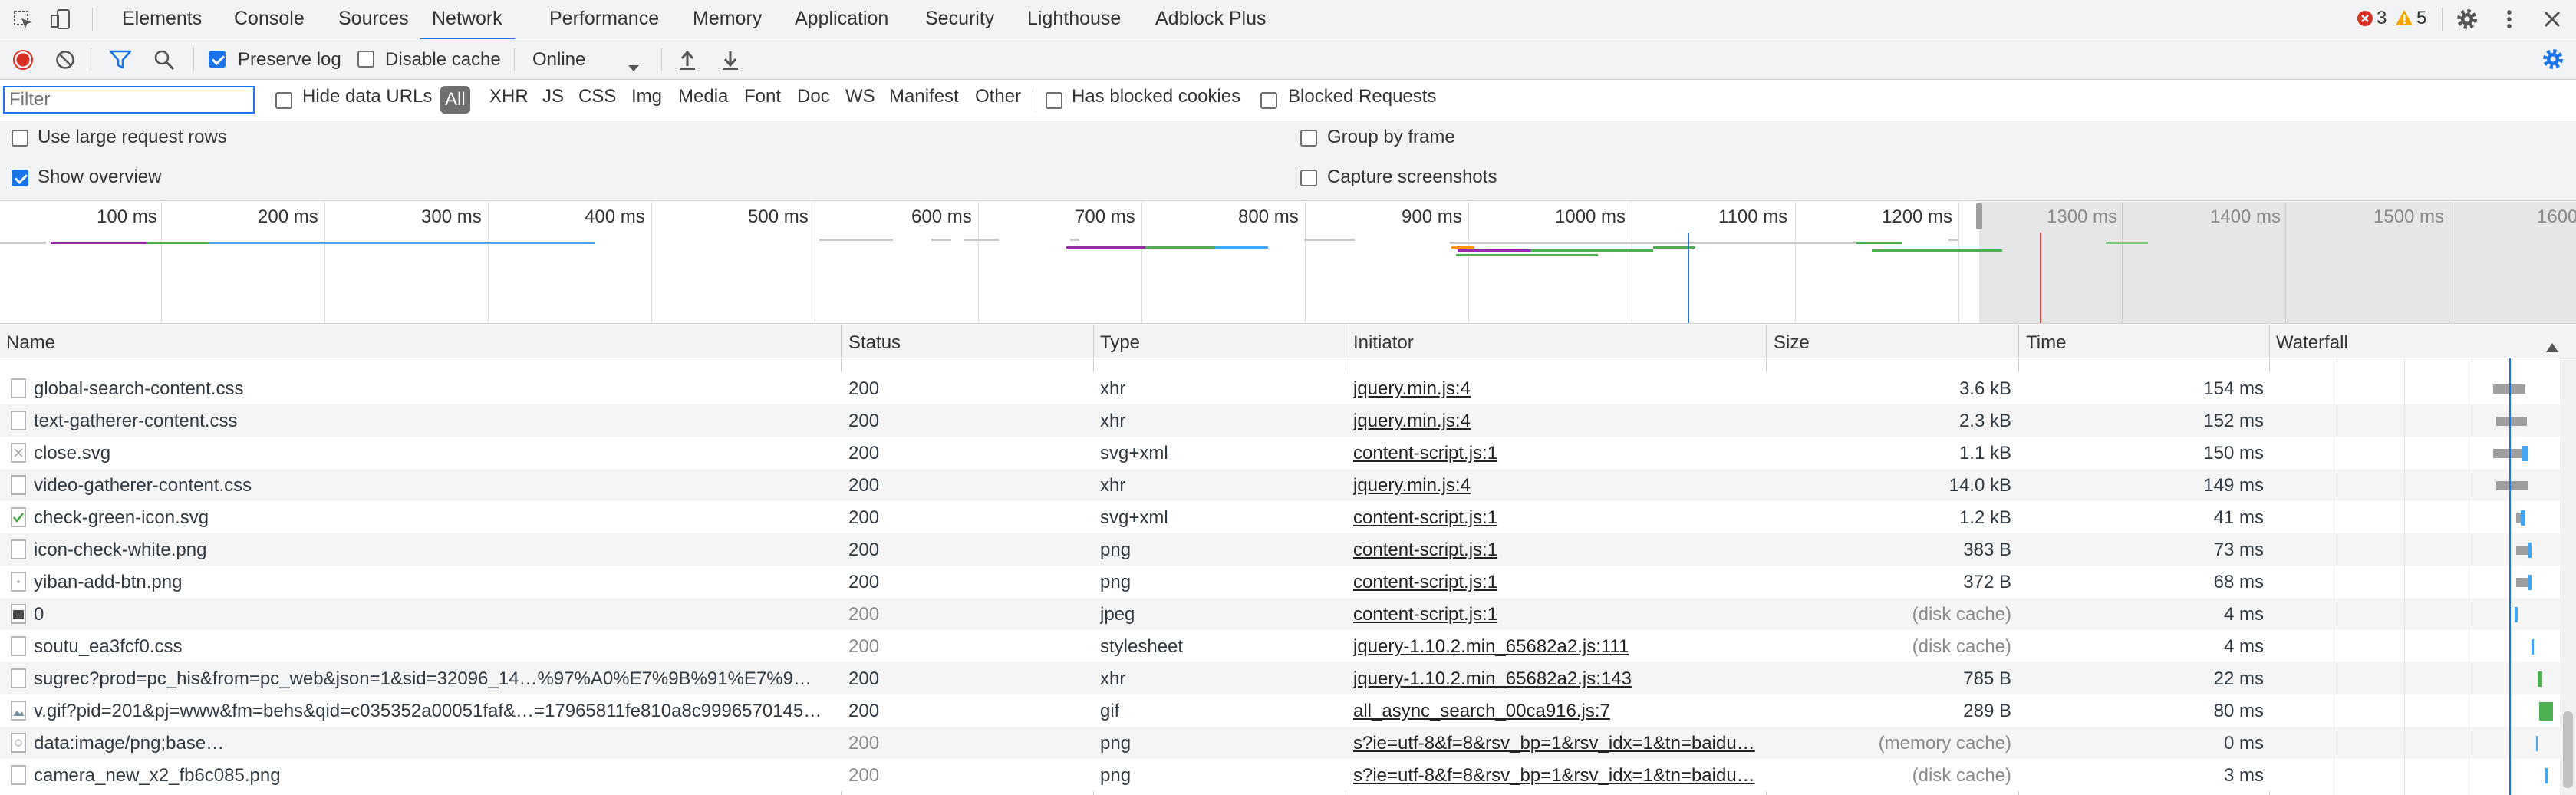  What do you see at coordinates (762, 96) in the screenshot?
I see `type-filter-font: Font` at bounding box center [762, 96].